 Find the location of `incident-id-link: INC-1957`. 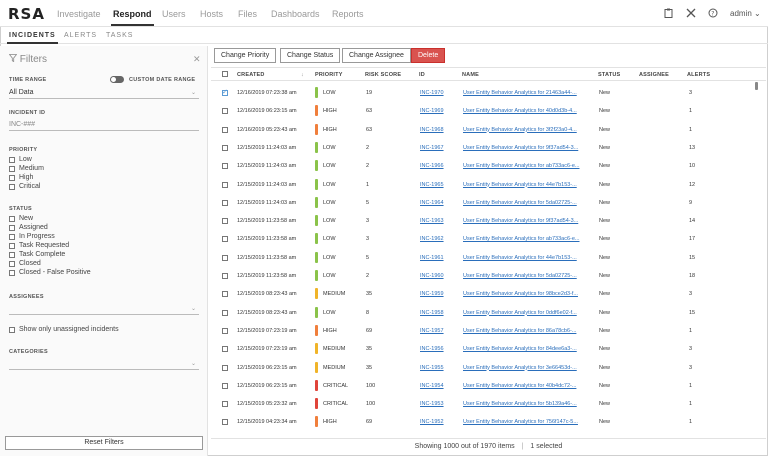

incident-id-link: INC-1957 is located at coordinates (432, 331).